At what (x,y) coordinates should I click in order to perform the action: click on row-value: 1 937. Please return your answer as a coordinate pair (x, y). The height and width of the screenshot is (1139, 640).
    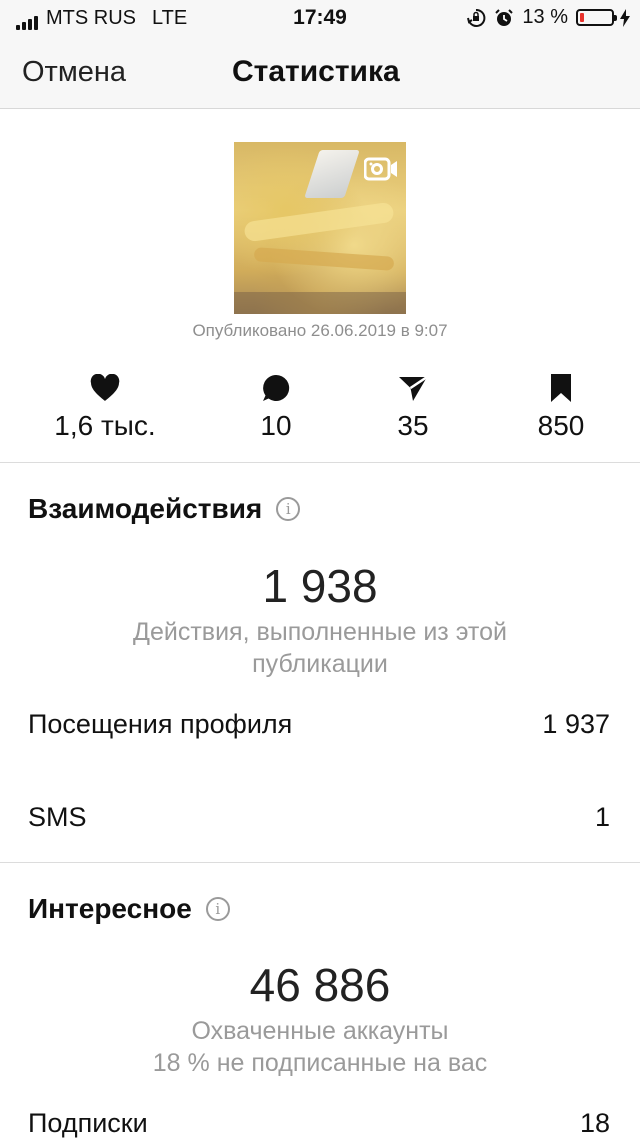
    Looking at the image, I should click on (576, 724).